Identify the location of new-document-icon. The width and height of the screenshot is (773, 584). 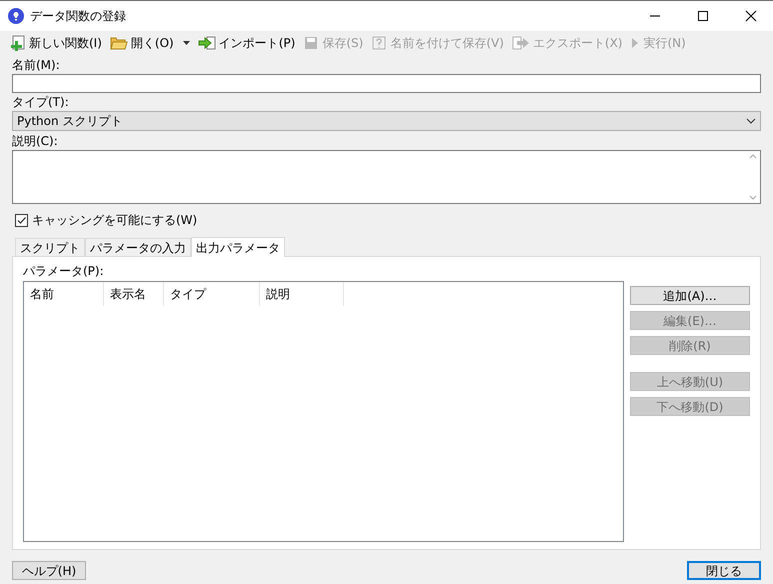
(18, 43).